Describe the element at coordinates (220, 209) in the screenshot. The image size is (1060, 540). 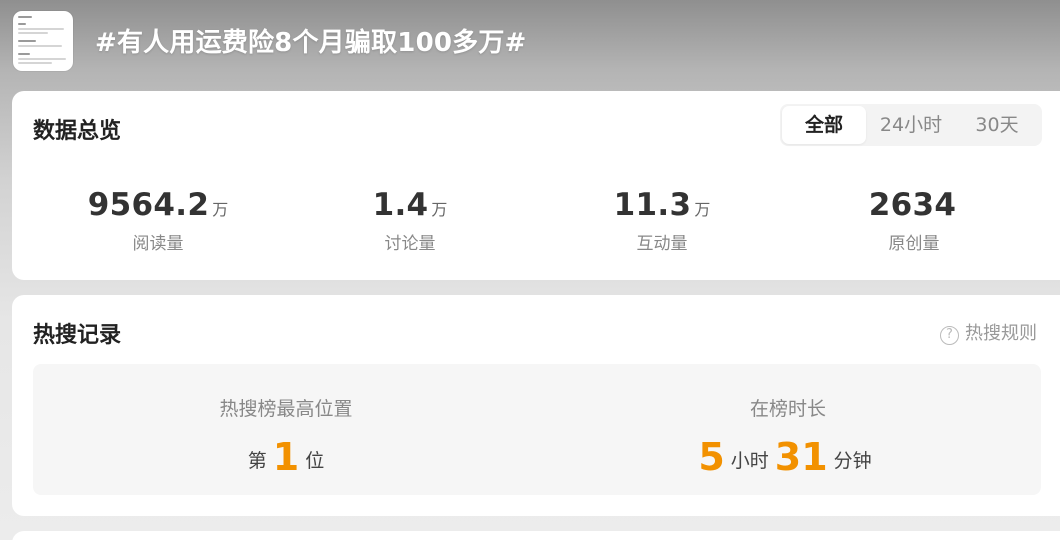
I see `stat-reads-unit: 万` at that location.